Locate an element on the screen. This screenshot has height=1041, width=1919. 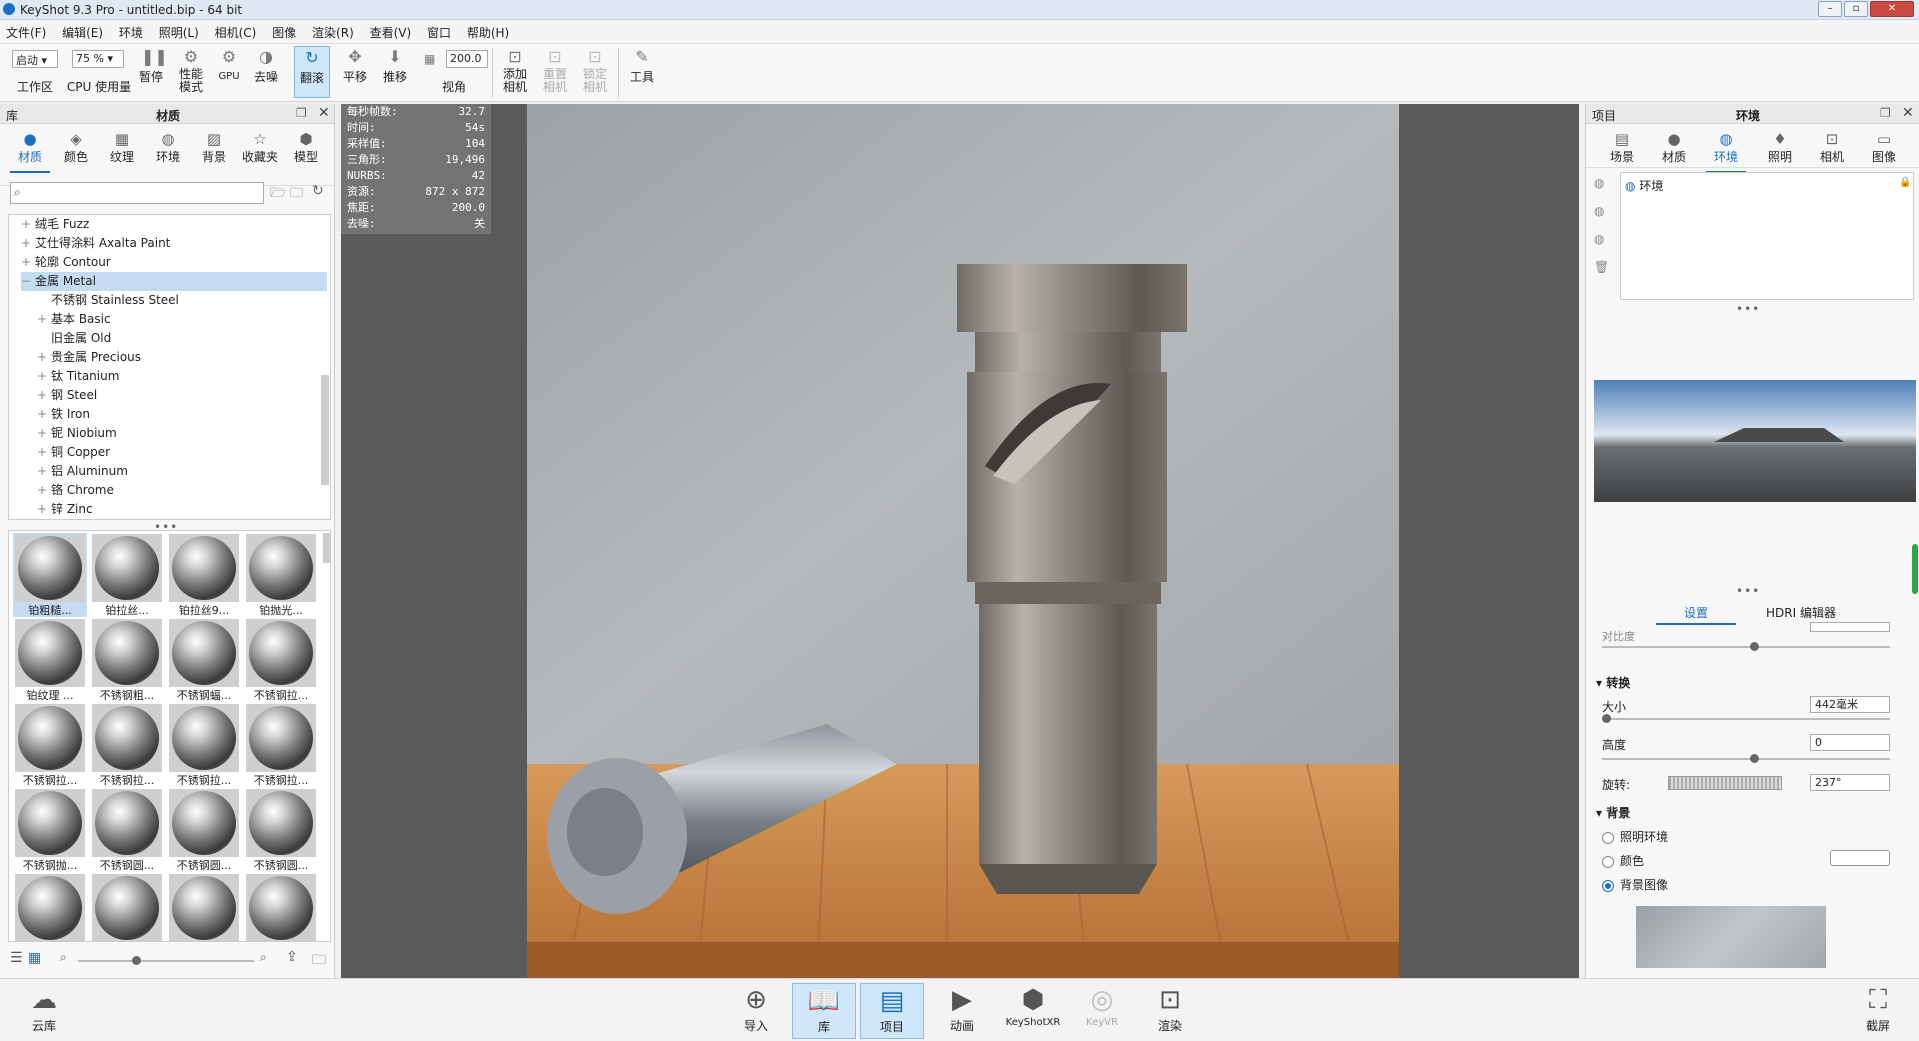
tree-node: + 贵金属 Precious is located at coordinates (89, 357).